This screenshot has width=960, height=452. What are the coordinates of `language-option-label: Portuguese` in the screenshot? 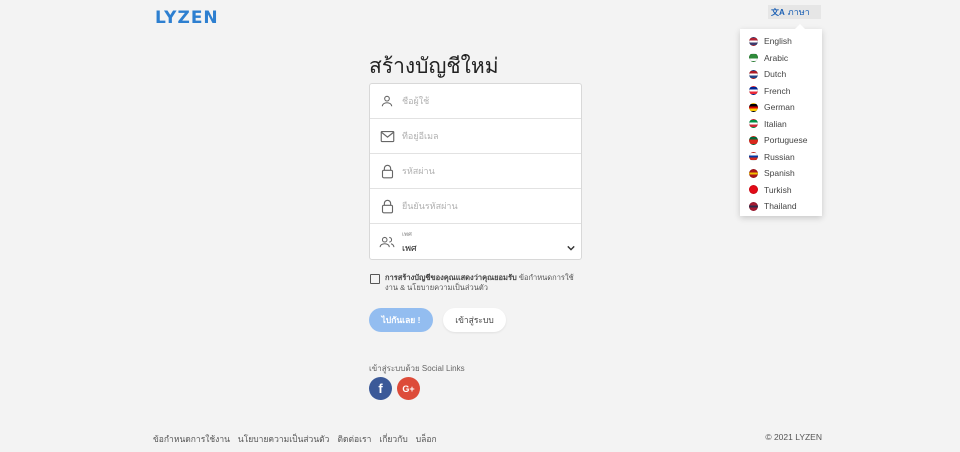 It's located at (786, 140).